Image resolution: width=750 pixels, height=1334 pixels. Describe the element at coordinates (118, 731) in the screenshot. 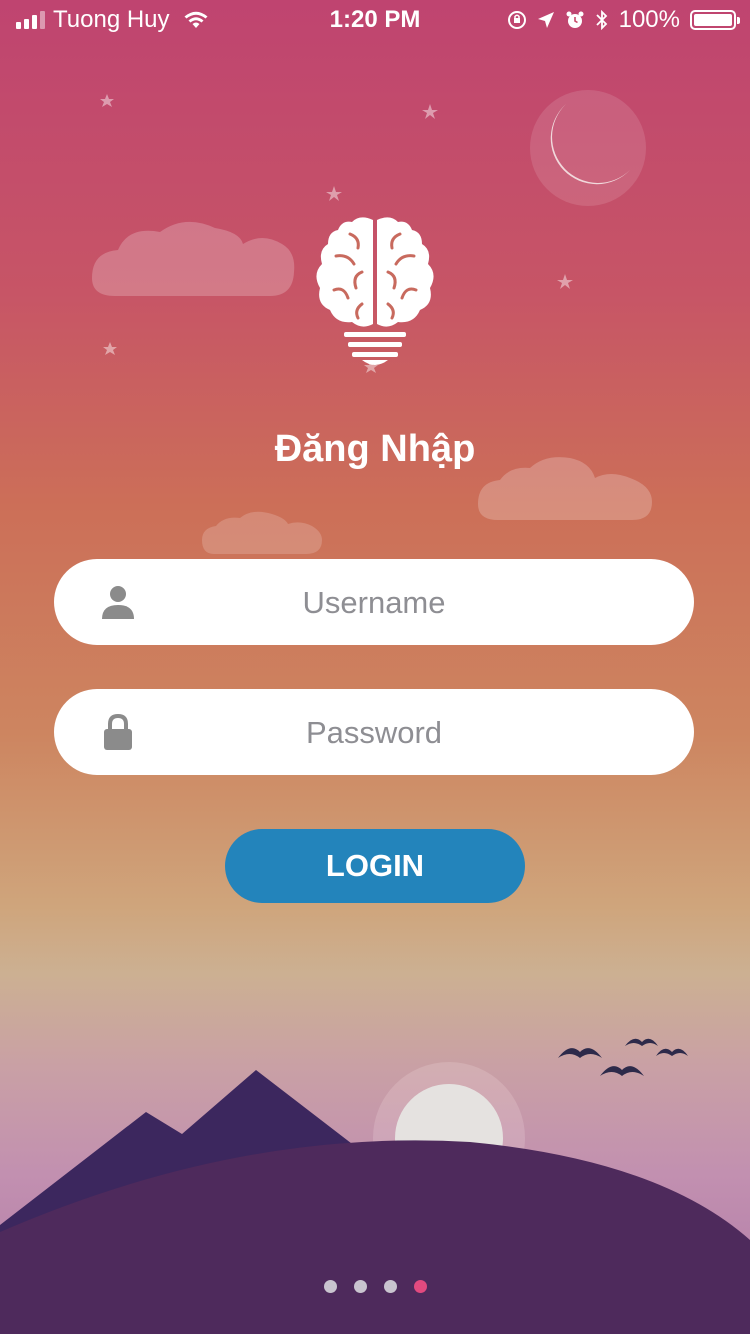

I see `lock-icon` at that location.